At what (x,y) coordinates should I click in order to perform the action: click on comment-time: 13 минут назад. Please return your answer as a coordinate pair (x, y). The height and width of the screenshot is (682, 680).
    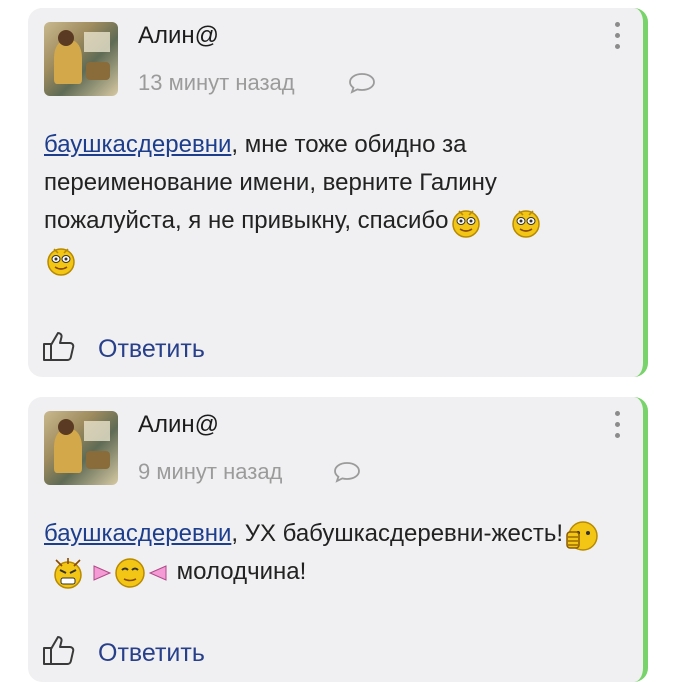
    Looking at the image, I should click on (216, 82).